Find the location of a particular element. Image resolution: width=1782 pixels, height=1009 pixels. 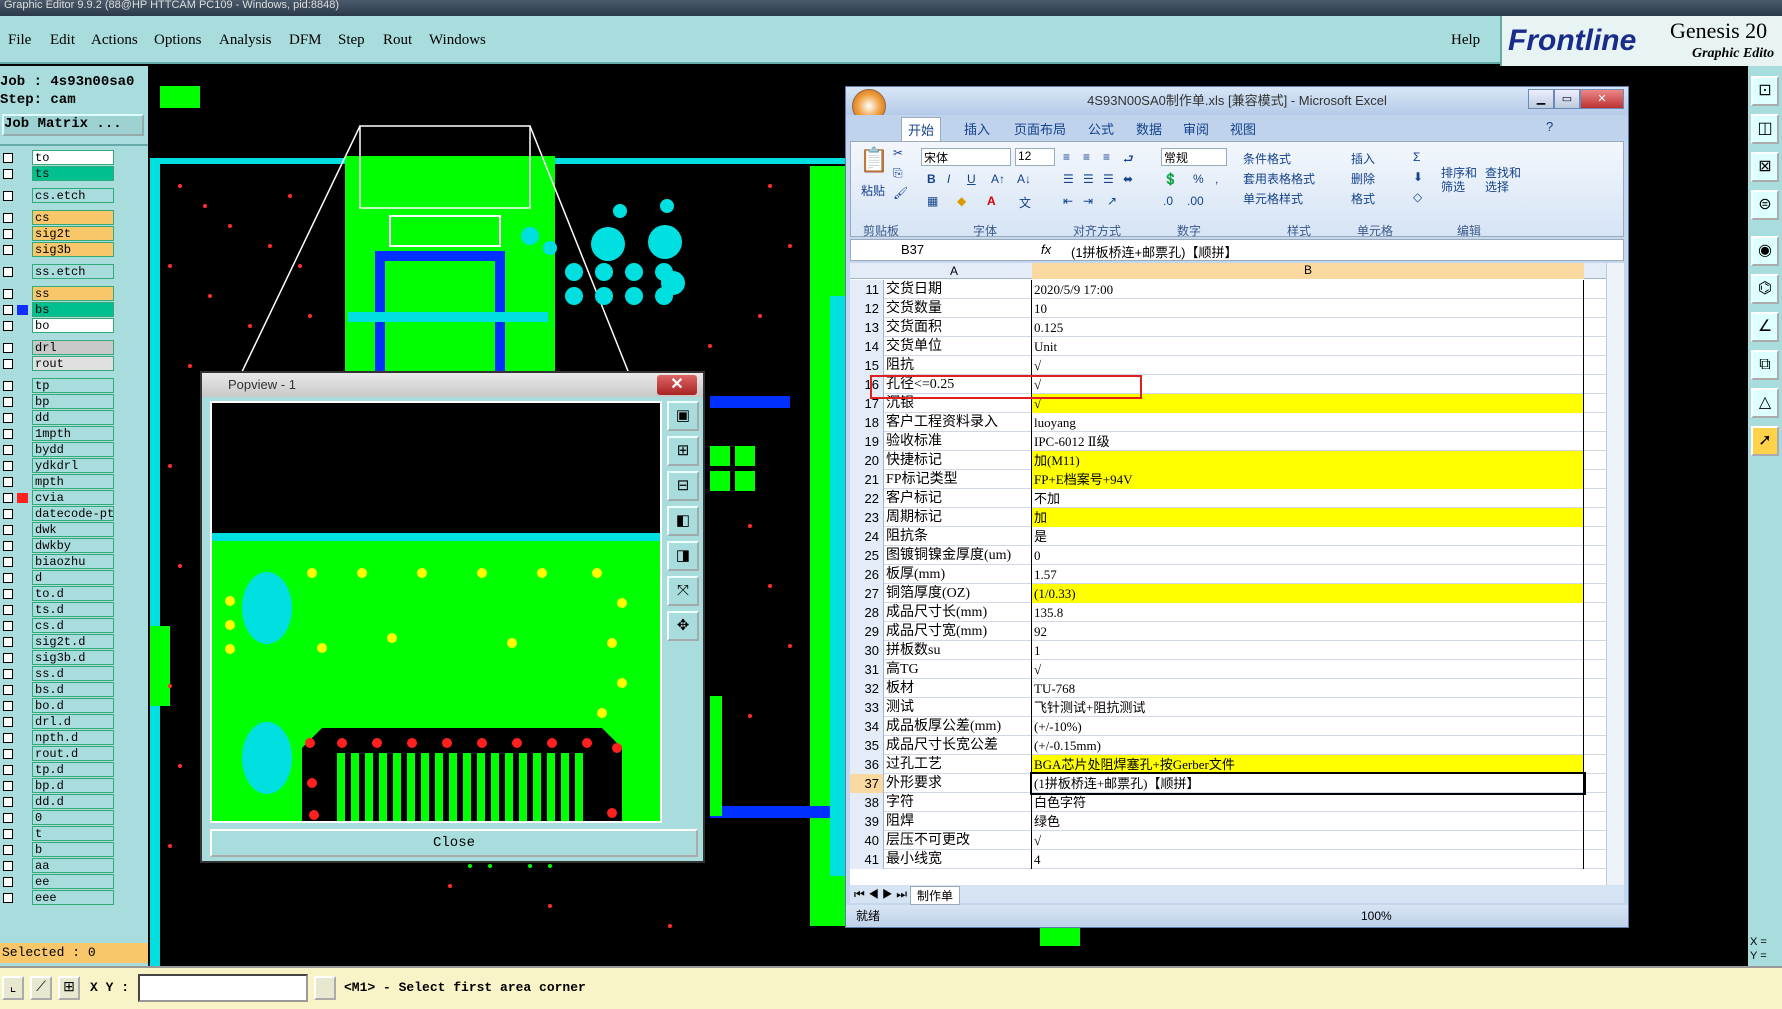

format-as-table-button: 套用表格格式 is located at coordinates (1279, 178).